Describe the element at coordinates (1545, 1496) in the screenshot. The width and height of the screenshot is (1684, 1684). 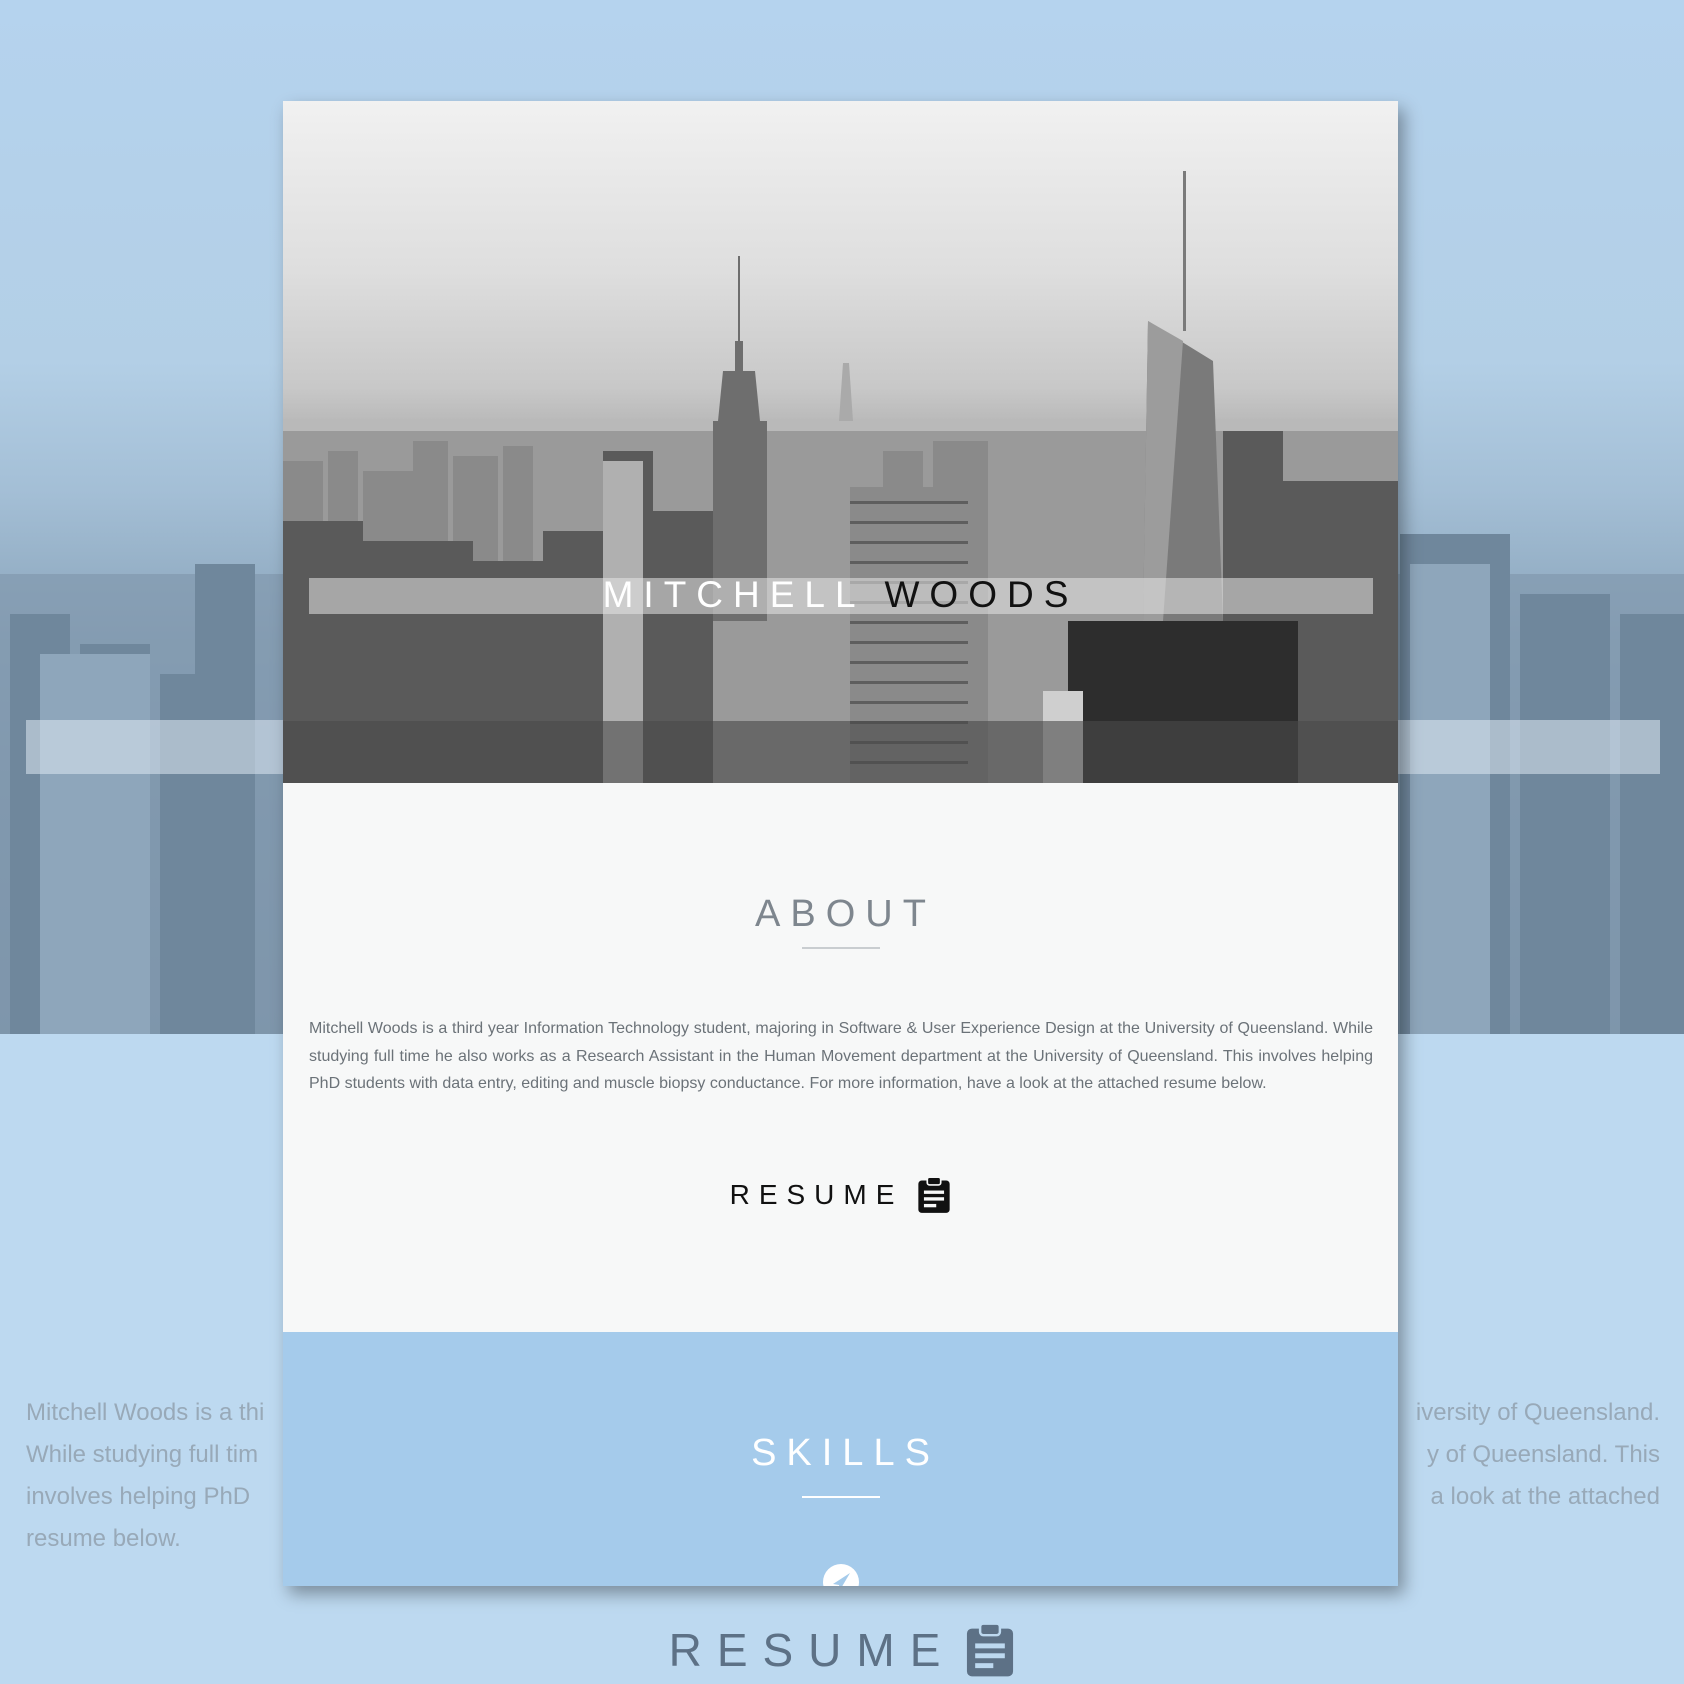
I see `bg-text-right: a look at the attached` at that location.